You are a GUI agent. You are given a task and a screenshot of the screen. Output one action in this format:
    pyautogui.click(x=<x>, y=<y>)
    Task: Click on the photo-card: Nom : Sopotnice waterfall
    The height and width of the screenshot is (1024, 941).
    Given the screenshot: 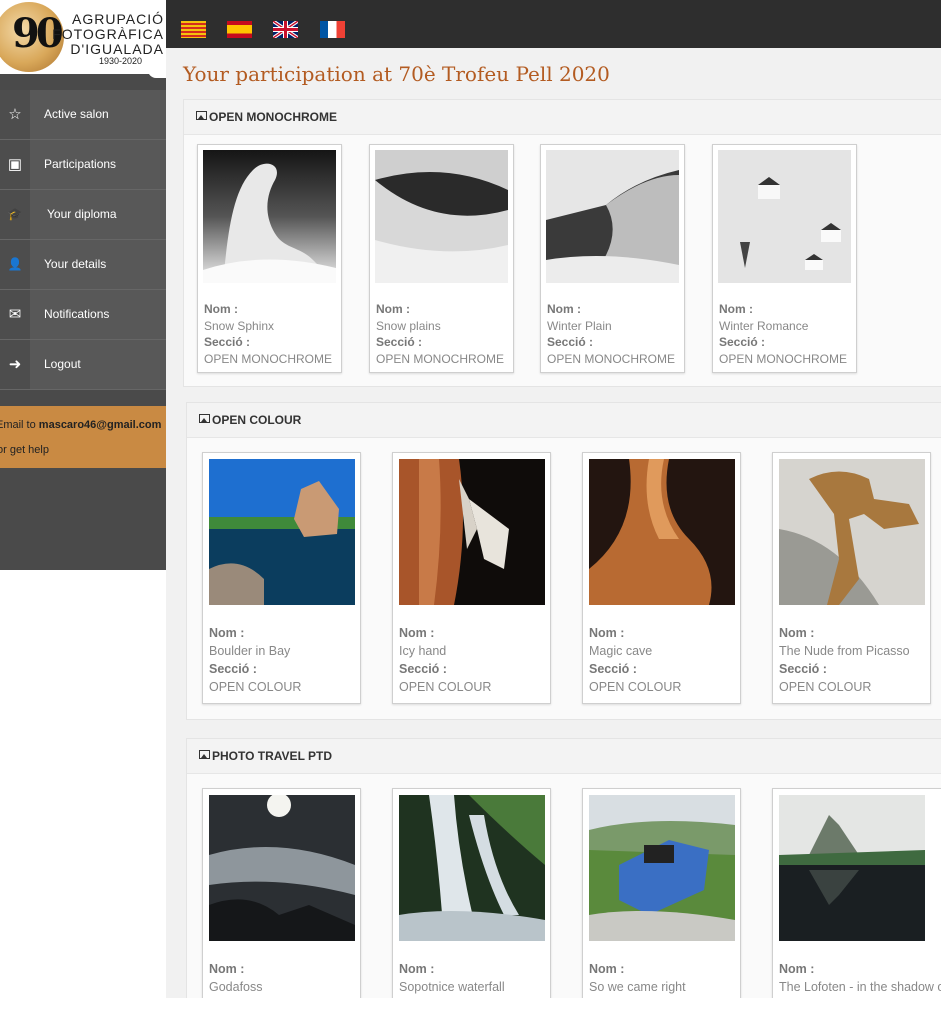 What is the action you would take?
    pyautogui.click(x=471, y=893)
    